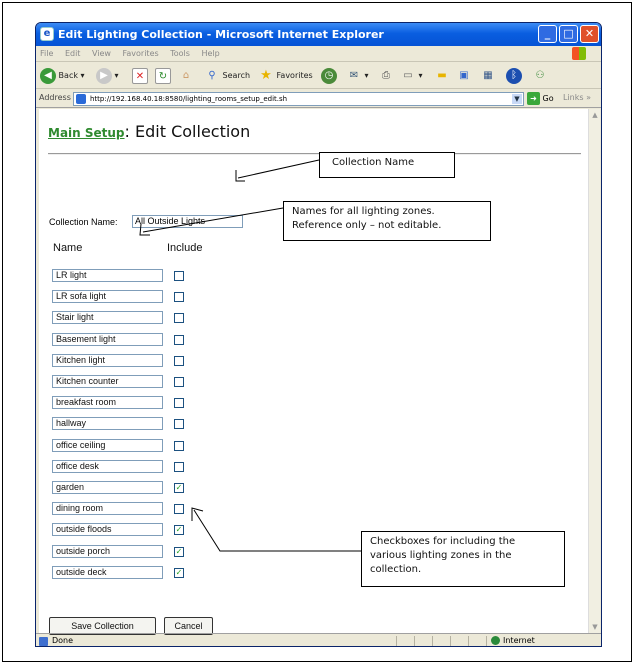  I want to click on home-icon: ⌂, so click(186, 75).